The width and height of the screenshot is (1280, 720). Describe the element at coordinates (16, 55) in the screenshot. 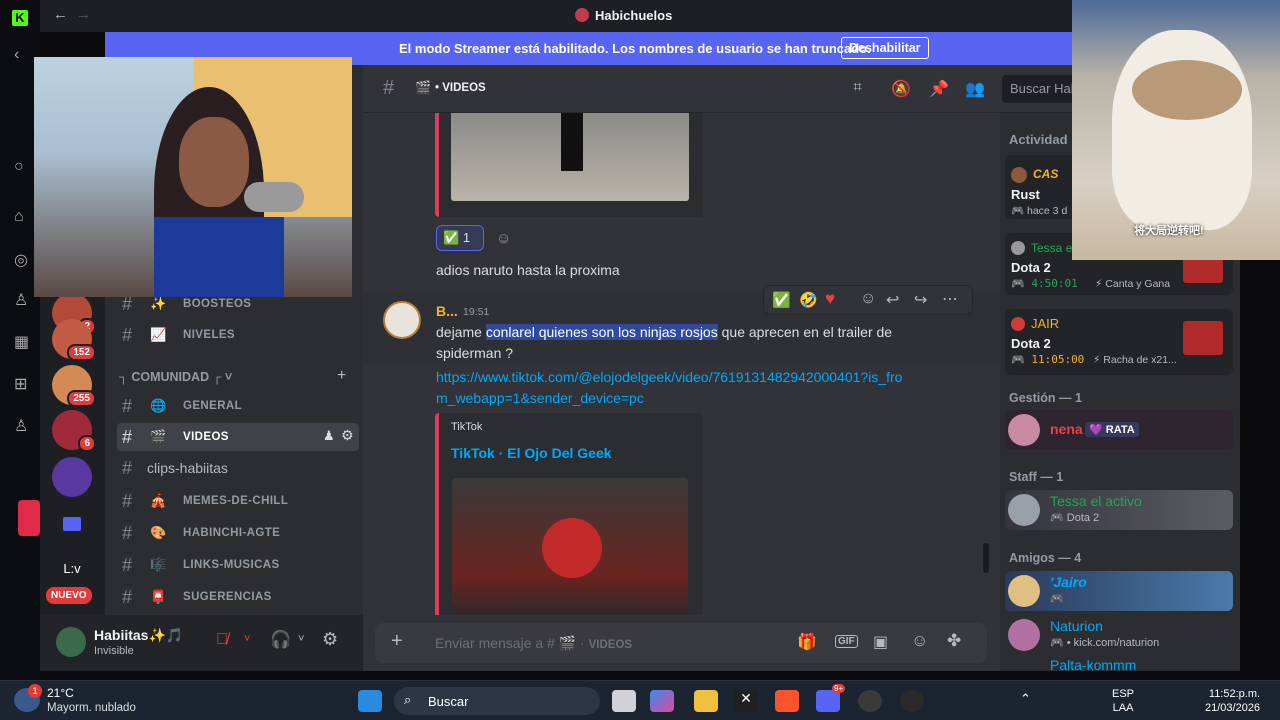

I see `back-icon: ‹` at that location.